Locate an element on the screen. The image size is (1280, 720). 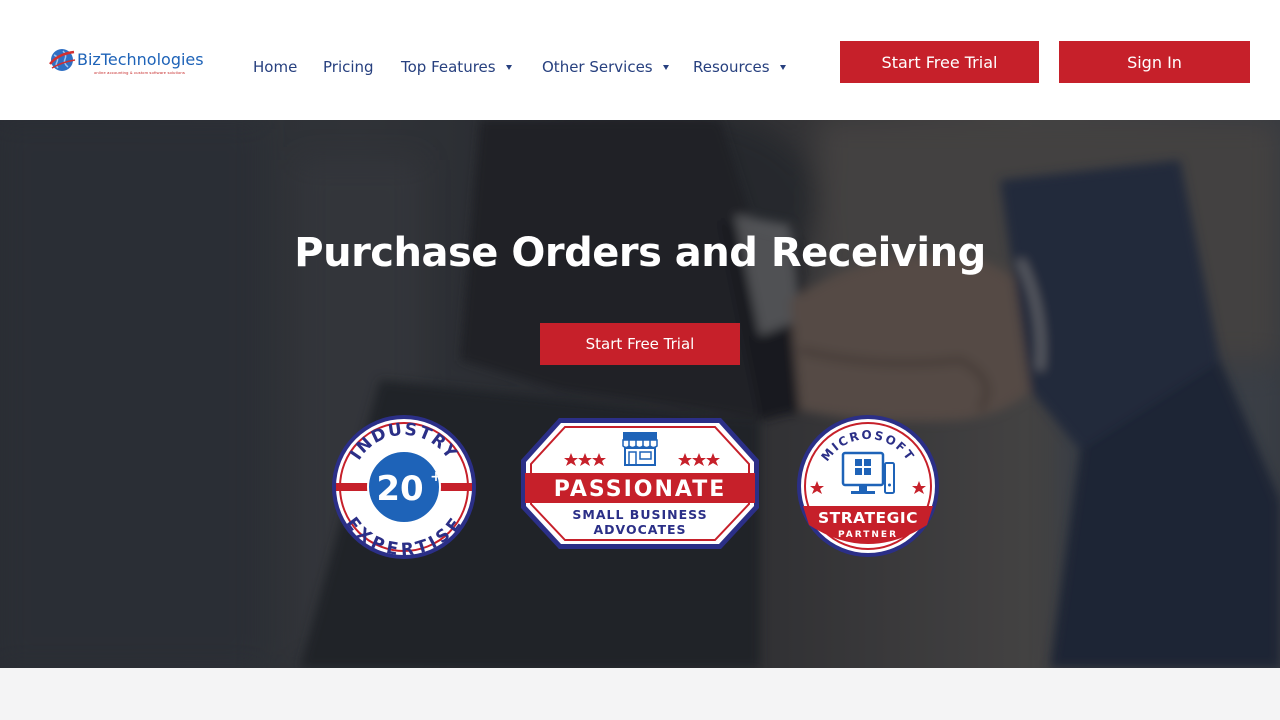
nav-item-label: Resources is located at coordinates (731, 67).